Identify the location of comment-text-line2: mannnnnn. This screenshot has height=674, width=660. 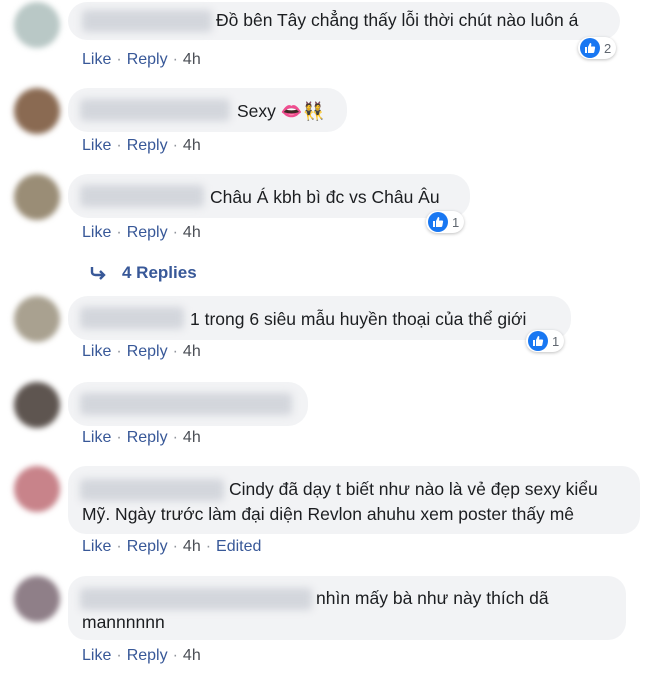
(123, 622).